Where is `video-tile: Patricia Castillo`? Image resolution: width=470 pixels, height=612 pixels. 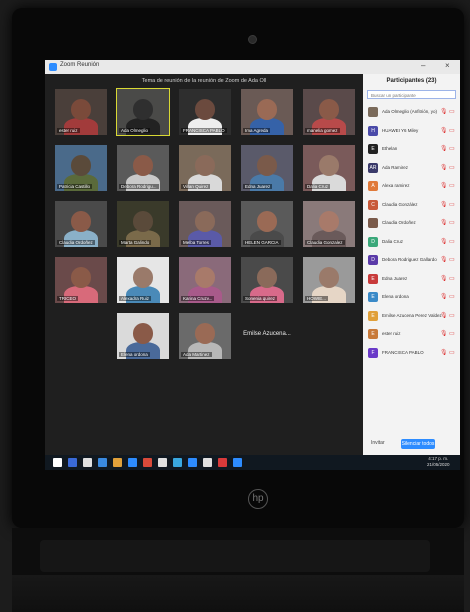 video-tile: Patricia Castillo is located at coordinates (81, 168).